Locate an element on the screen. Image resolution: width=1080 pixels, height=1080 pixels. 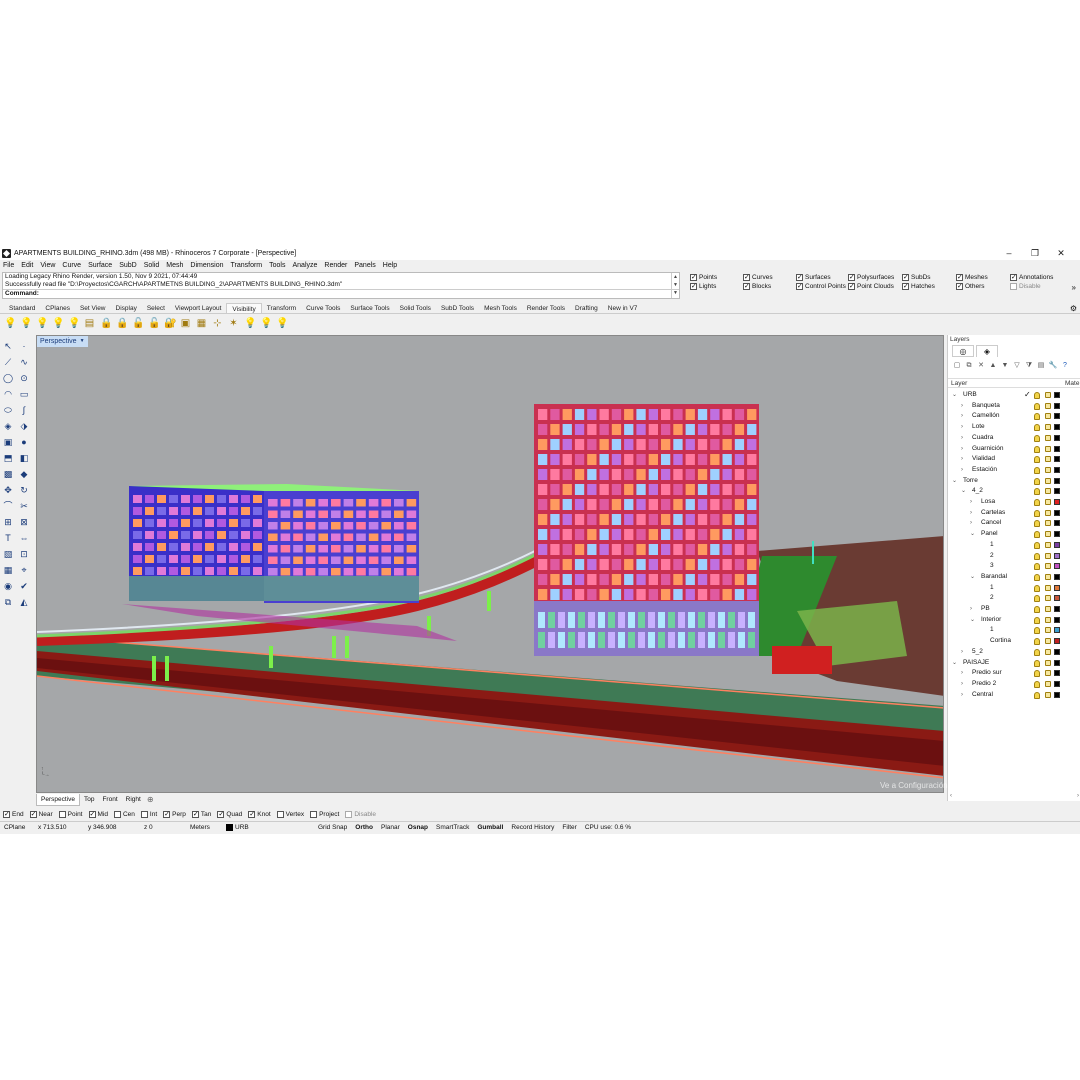
polyline-icon: ⟋ is located at coordinates (8, 362).